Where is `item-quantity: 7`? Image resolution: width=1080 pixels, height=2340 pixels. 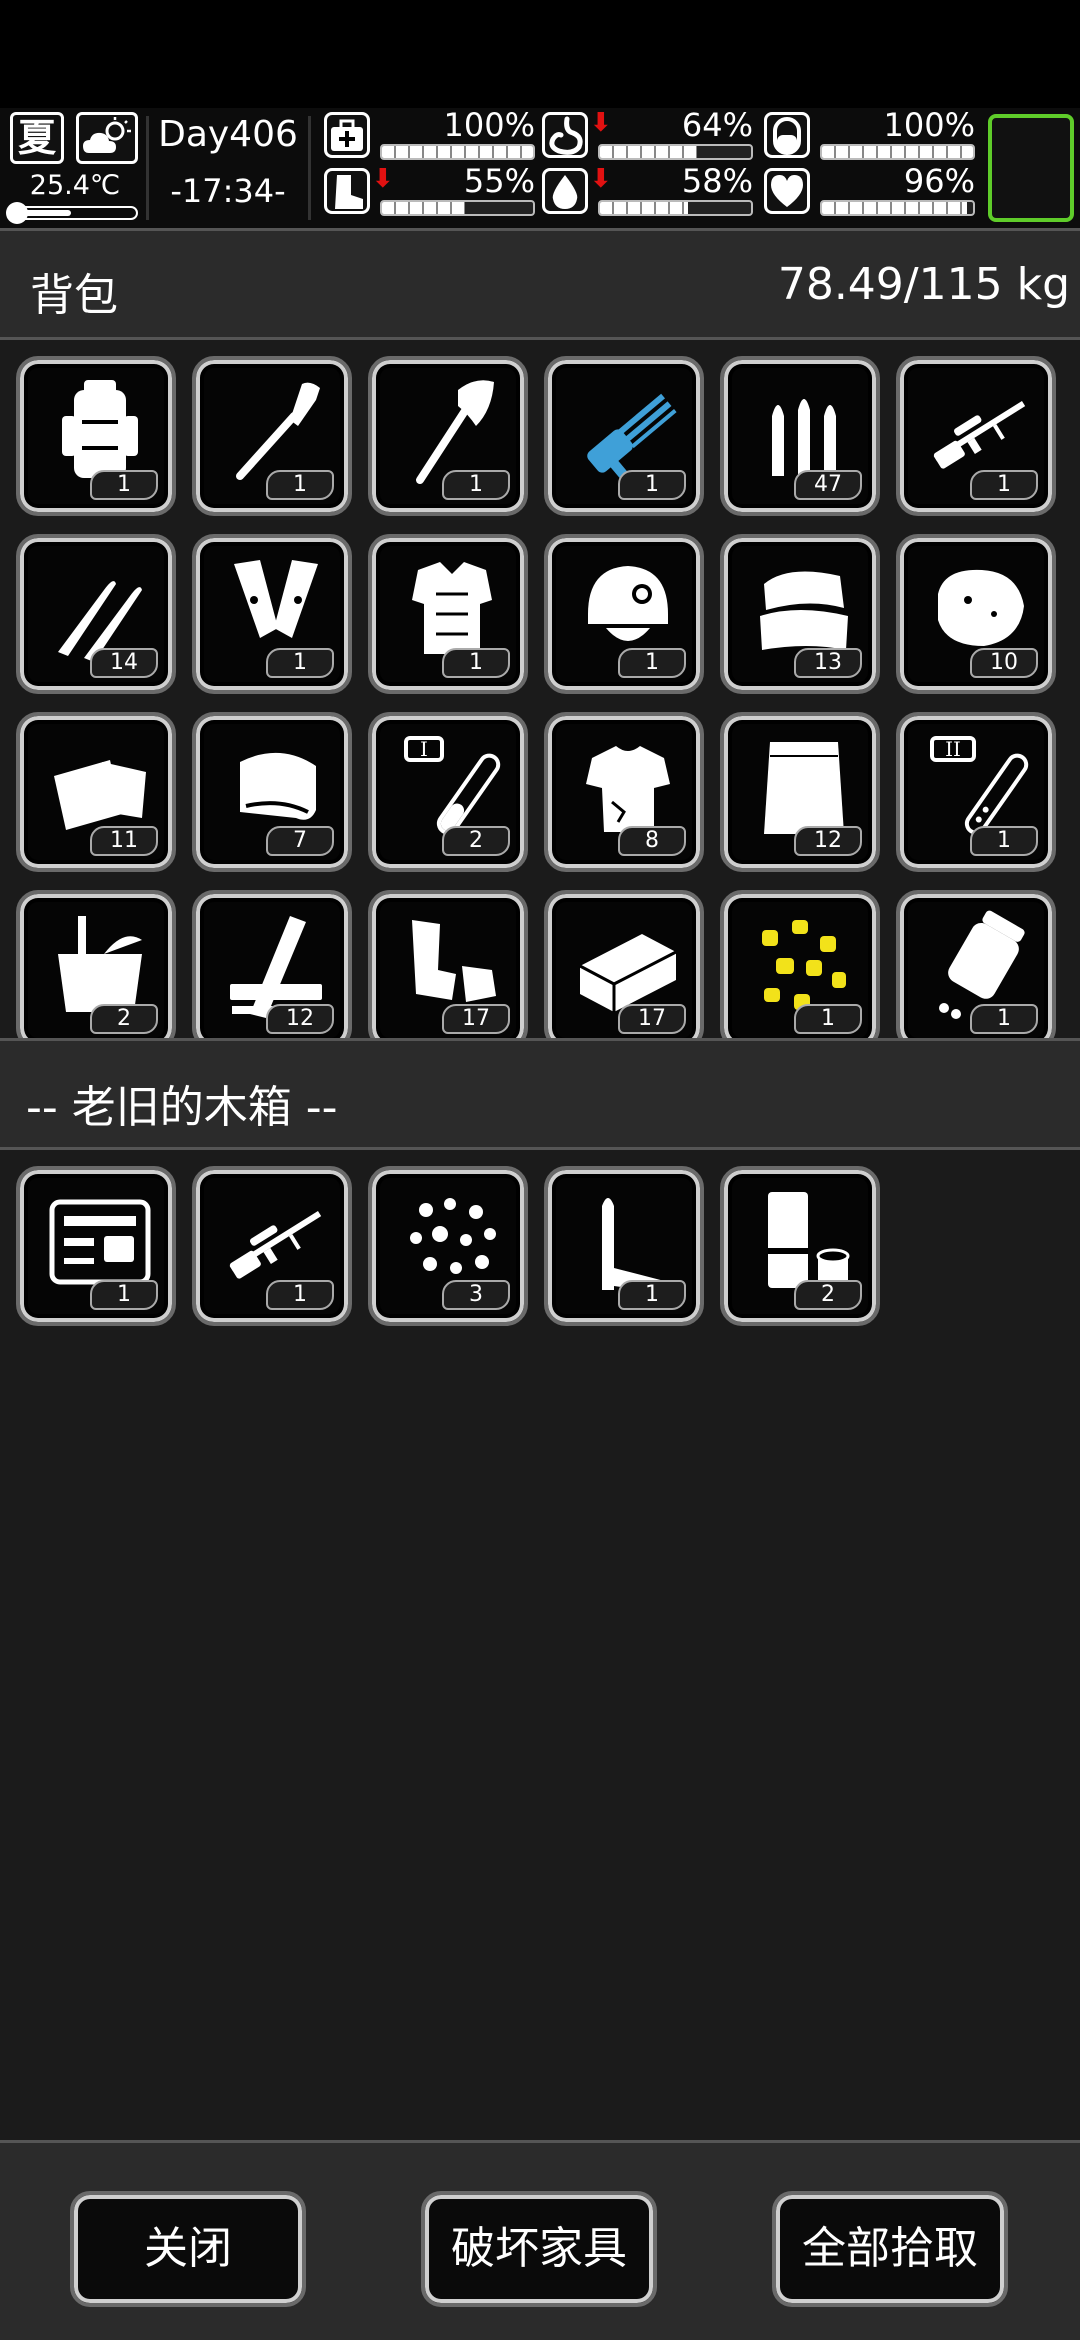
item-quantity: 7 is located at coordinates (300, 841).